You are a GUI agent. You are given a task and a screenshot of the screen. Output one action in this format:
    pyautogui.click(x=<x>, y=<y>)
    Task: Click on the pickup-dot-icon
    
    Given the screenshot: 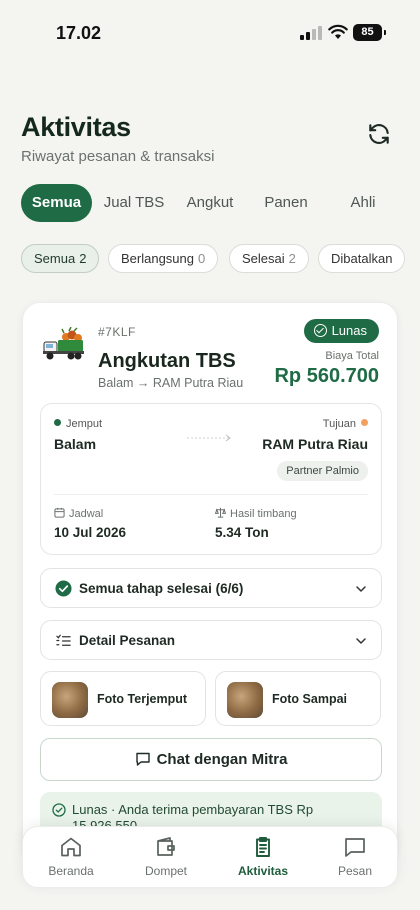 What is the action you would take?
    pyautogui.click(x=57, y=422)
    